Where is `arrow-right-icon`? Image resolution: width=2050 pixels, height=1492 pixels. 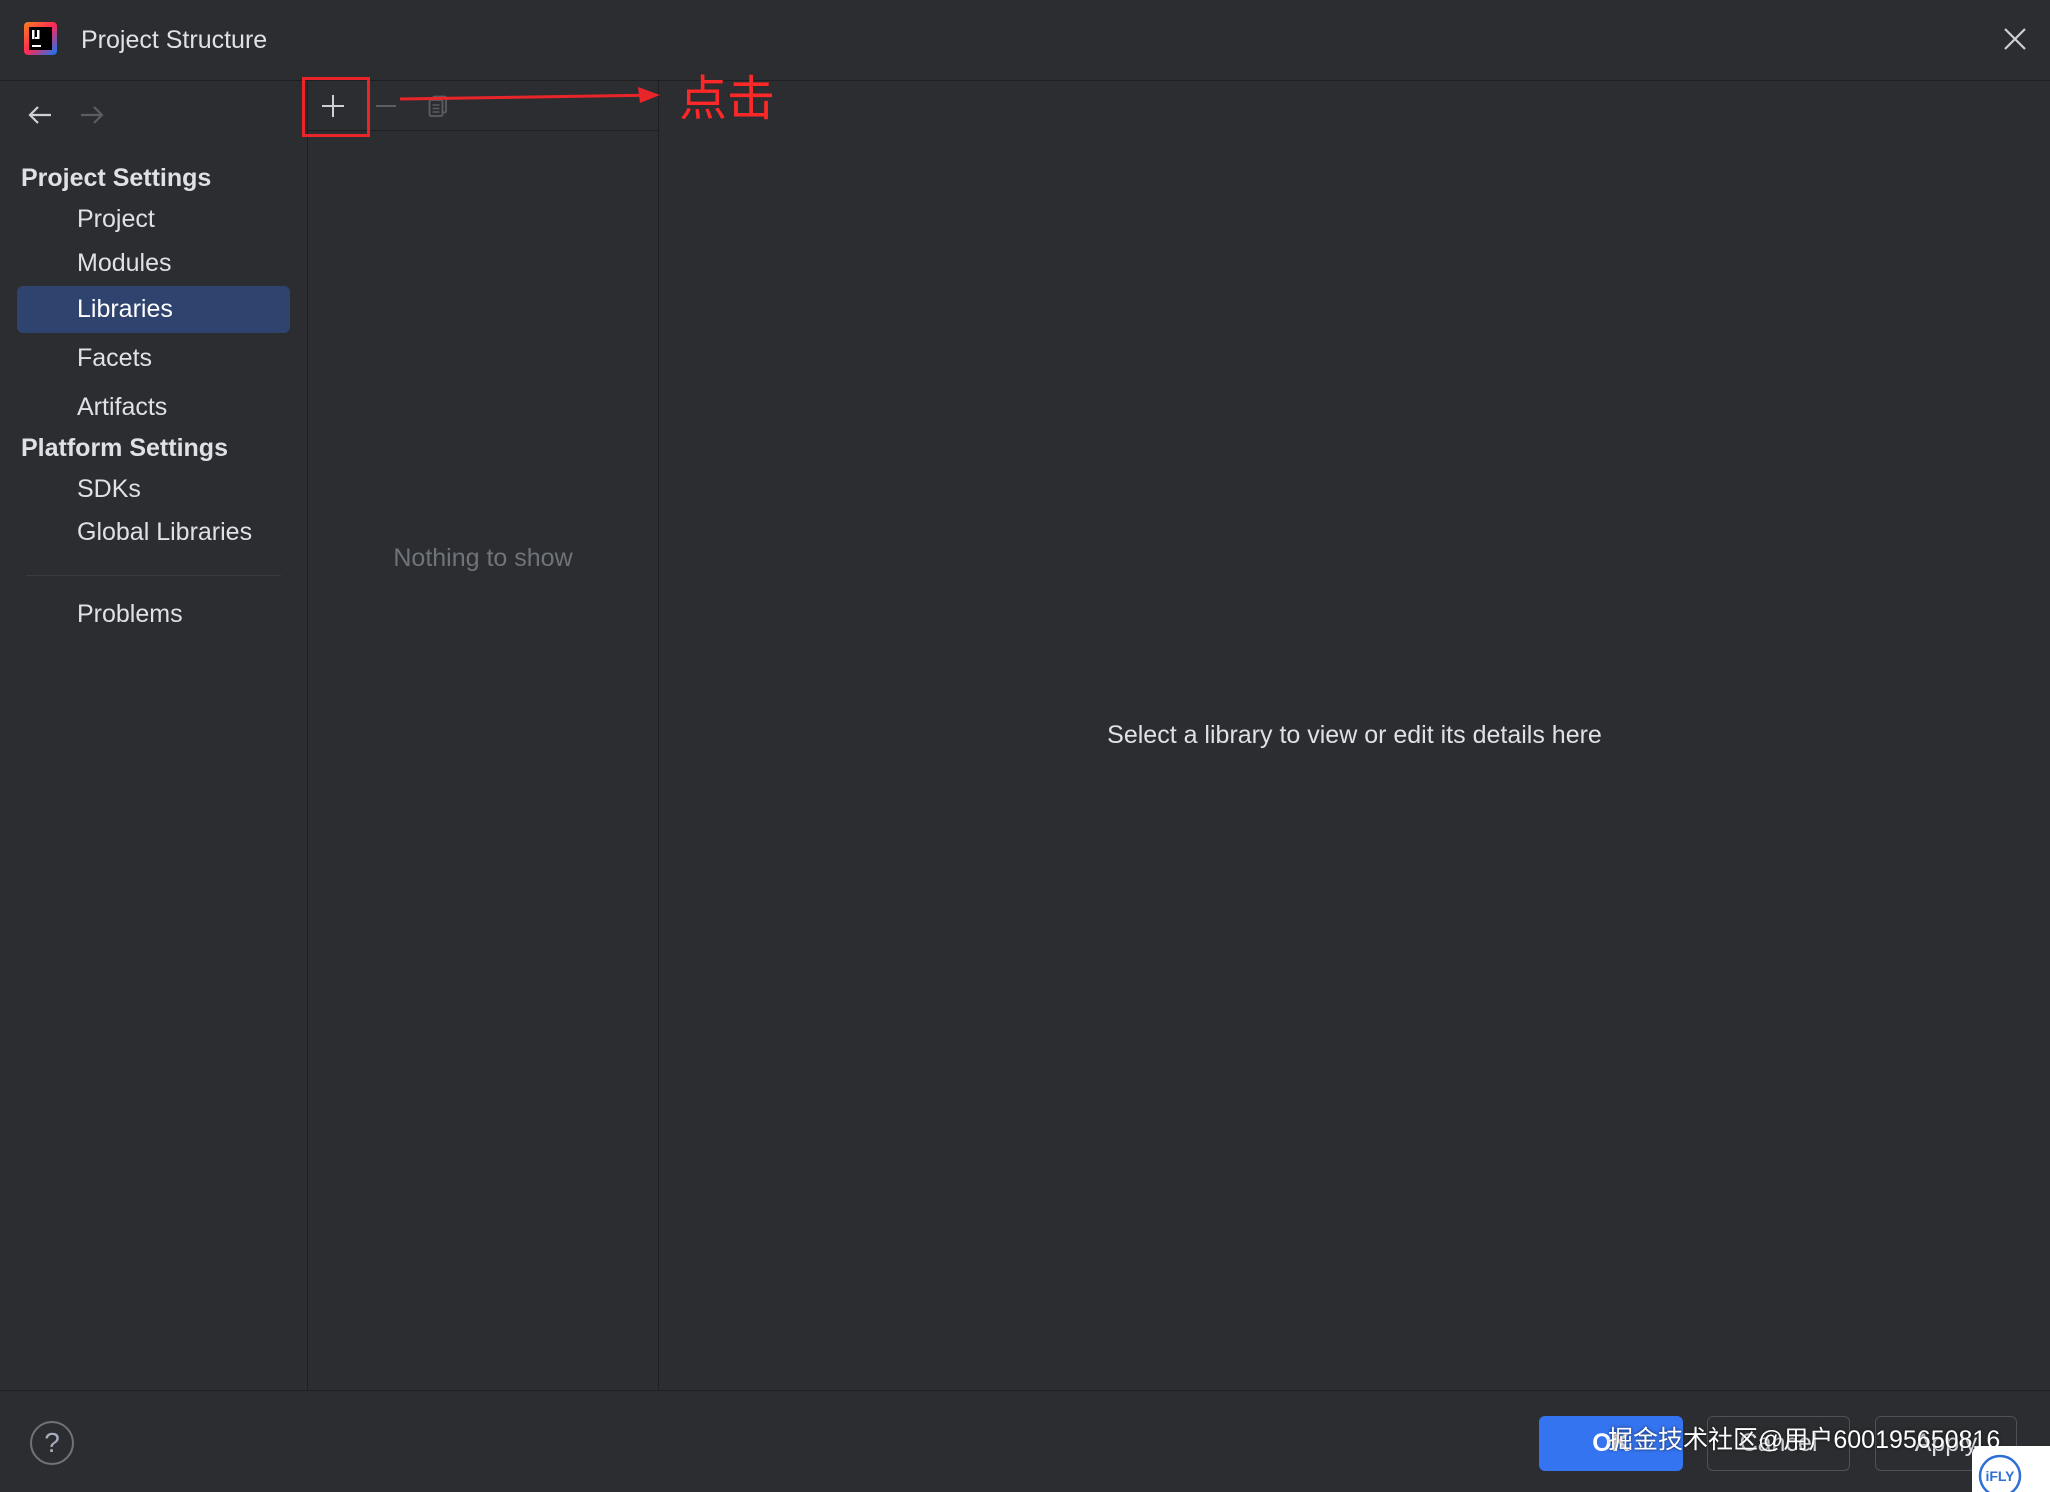
arrow-right-icon is located at coordinates (92, 115).